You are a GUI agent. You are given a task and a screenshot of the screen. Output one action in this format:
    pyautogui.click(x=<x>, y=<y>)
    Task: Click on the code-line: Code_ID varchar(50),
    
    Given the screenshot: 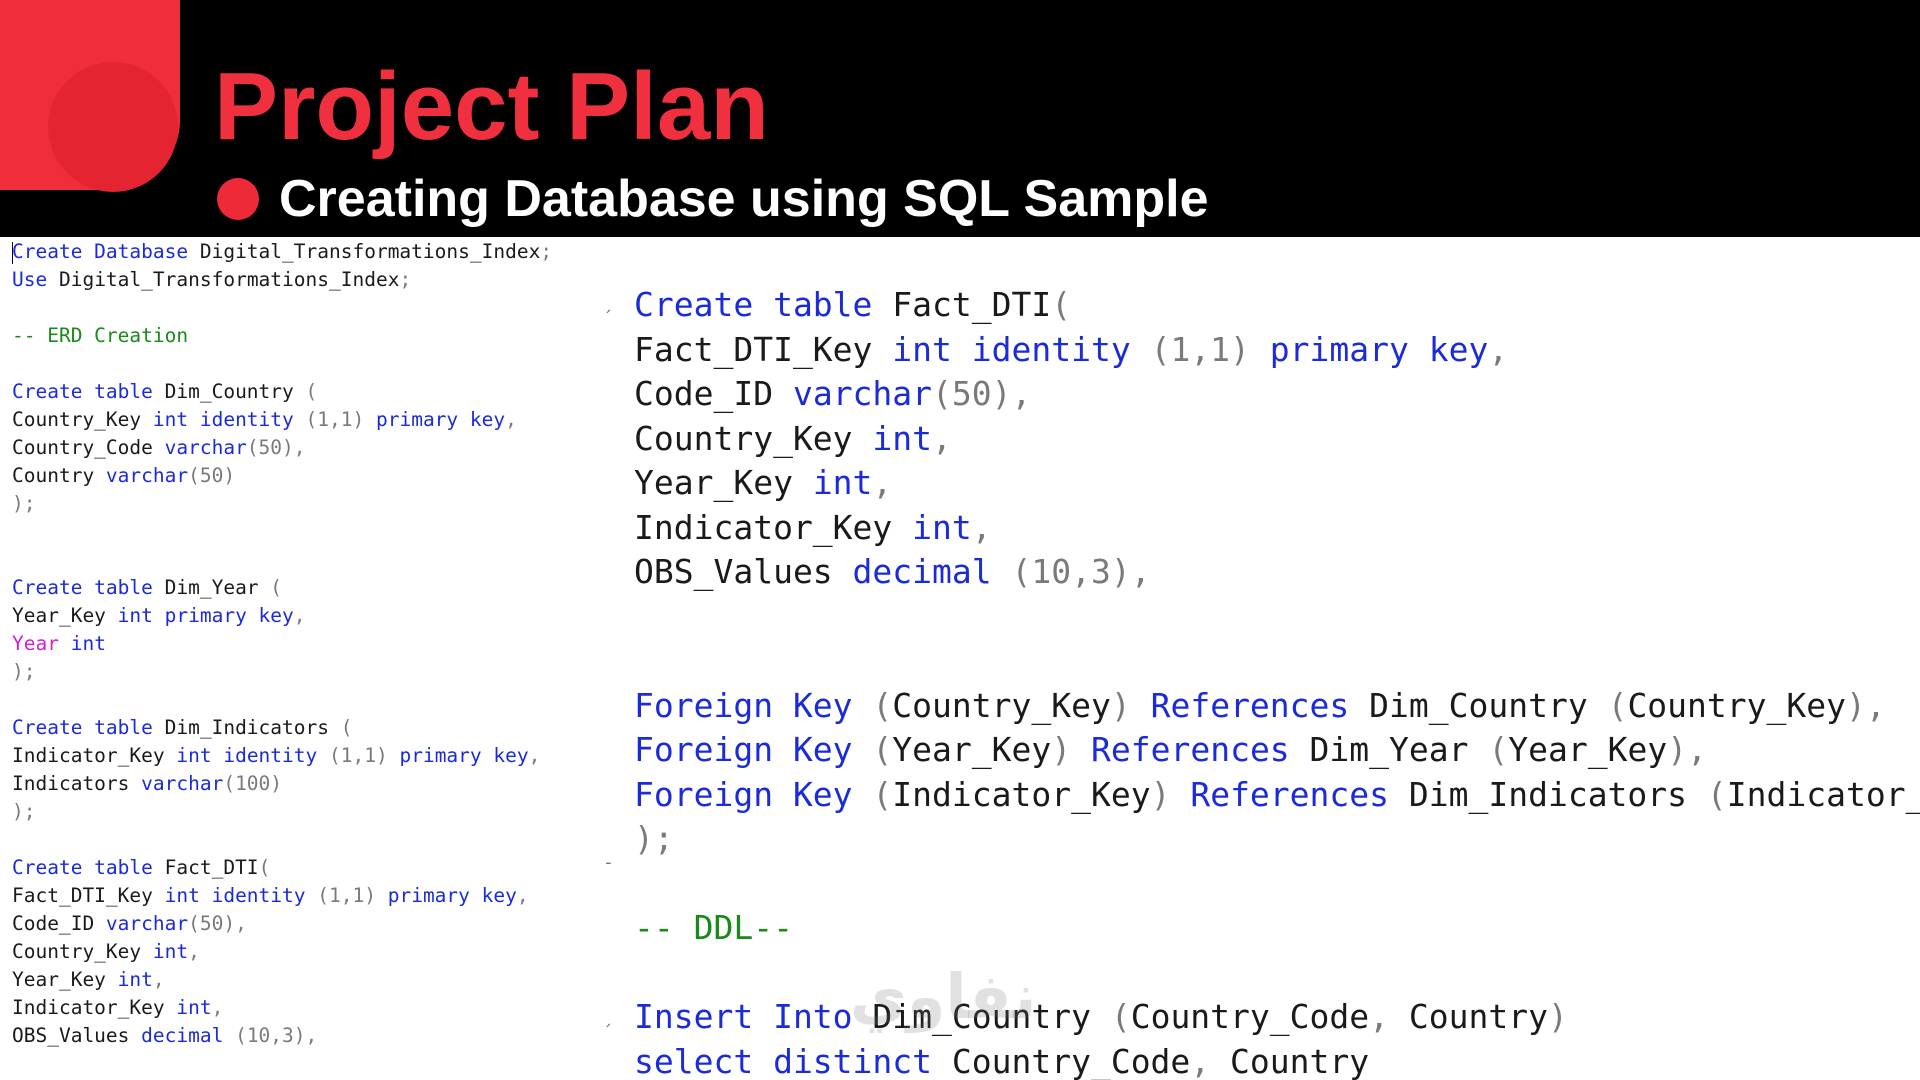 What is the action you would take?
    pyautogui.click(x=1277, y=394)
    